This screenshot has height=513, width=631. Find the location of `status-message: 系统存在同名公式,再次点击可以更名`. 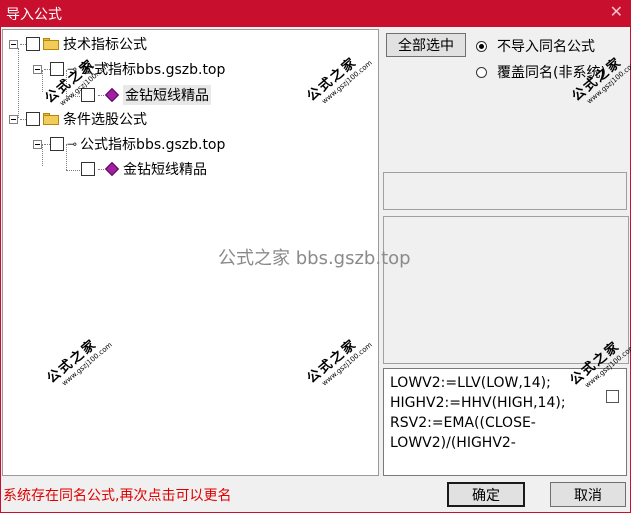

status-message: 系统存在同名公式,再次点击可以更名 is located at coordinates (117, 496).